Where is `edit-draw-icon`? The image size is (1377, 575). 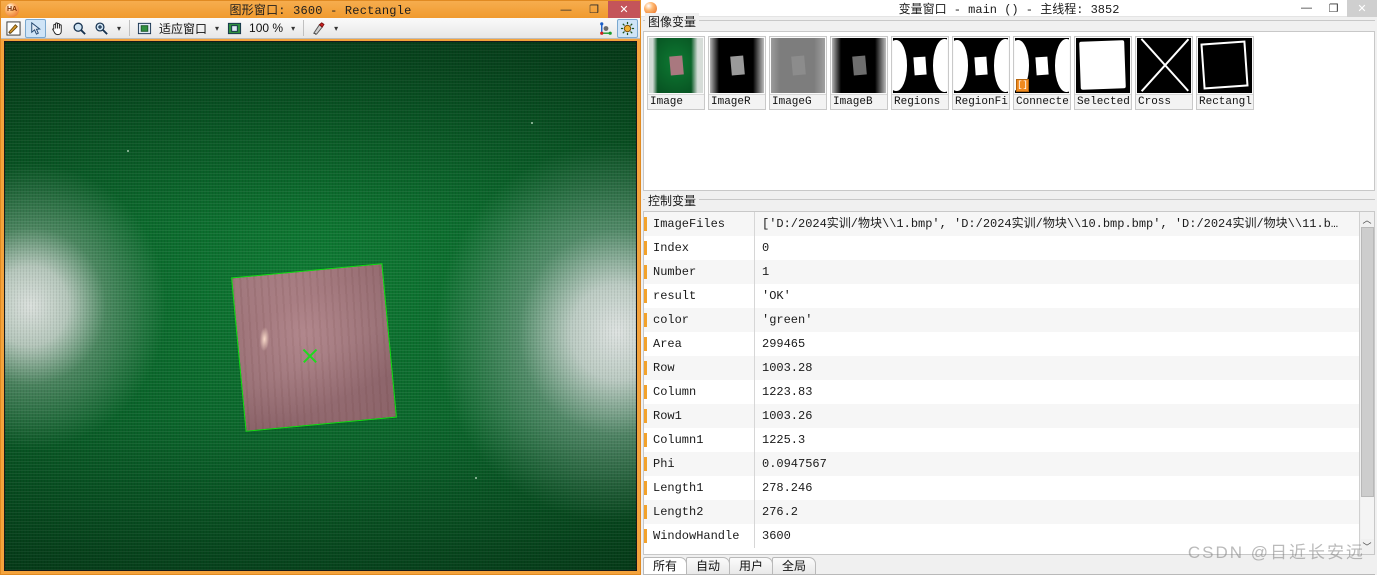 edit-draw-icon is located at coordinates (13, 28).